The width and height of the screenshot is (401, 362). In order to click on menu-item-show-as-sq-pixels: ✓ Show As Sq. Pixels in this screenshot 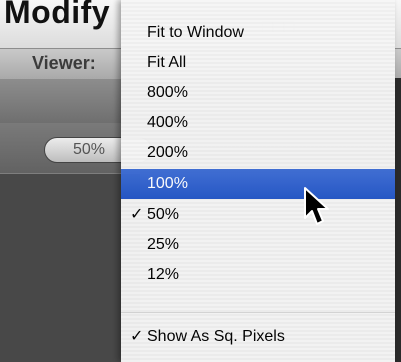, I will do `click(258, 337)`.